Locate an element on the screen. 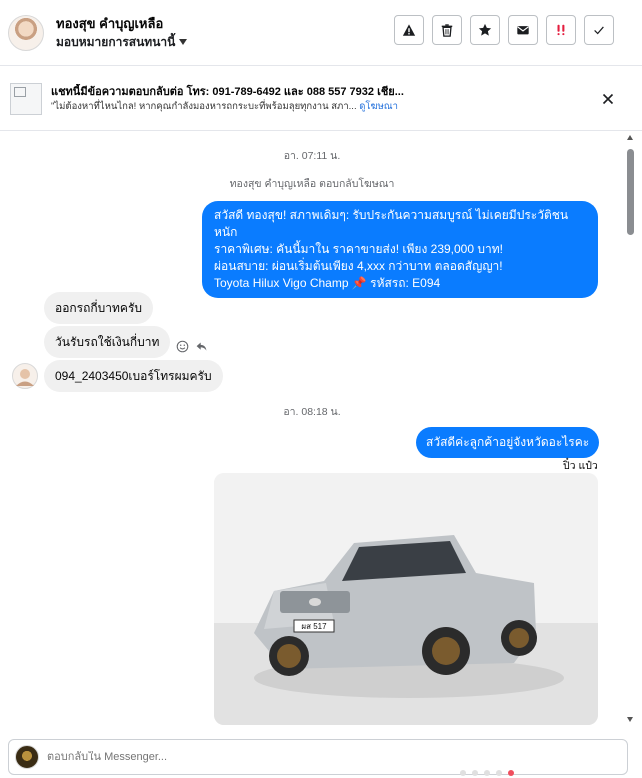 This screenshot has width=642, height=778. composer-toolbar-partial is located at coordinates (487, 773).